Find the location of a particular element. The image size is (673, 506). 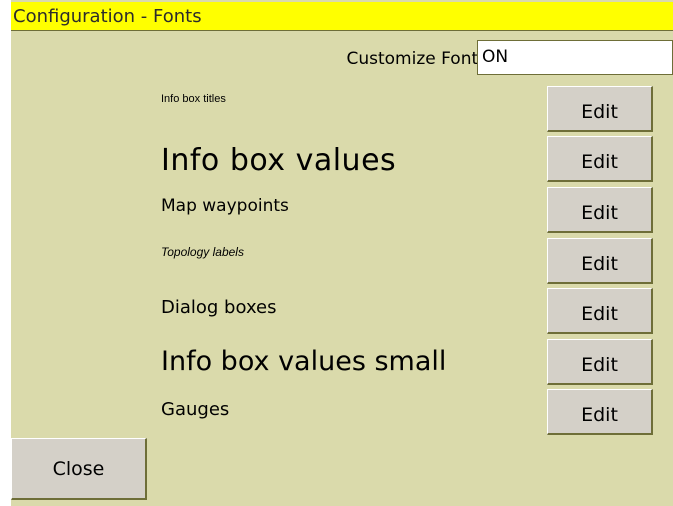

font-label-info-box-titles: Info box titles is located at coordinates (193, 99).